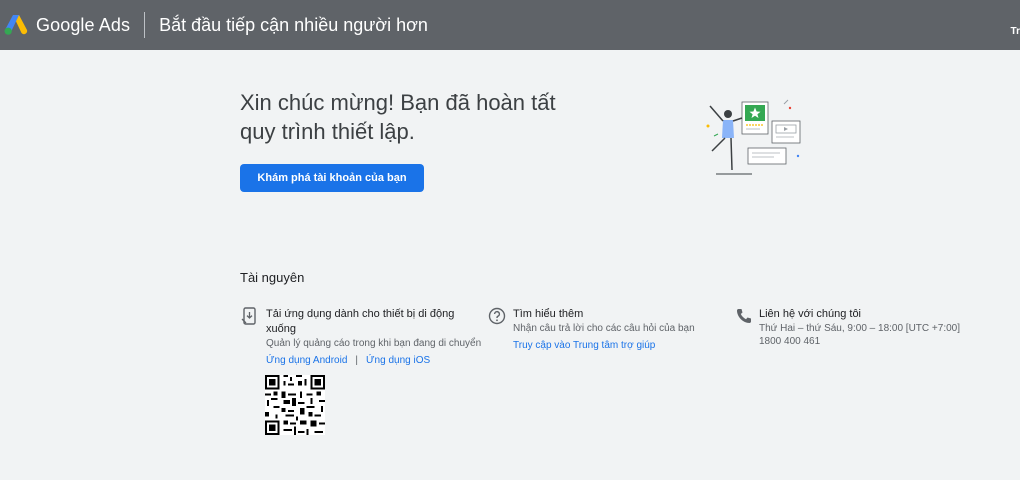 This screenshot has height=480, width=1020. Describe the element at coordinates (1015, 31) in the screenshot. I see `header-truncated-text: Tr` at that location.